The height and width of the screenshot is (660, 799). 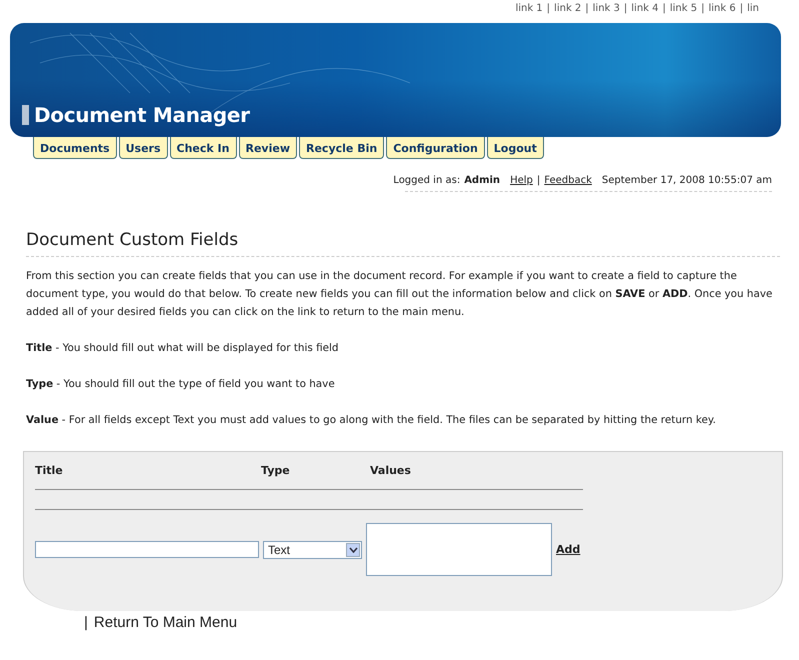 I want to click on page-heading: Document Custom Fields, so click(x=403, y=243).